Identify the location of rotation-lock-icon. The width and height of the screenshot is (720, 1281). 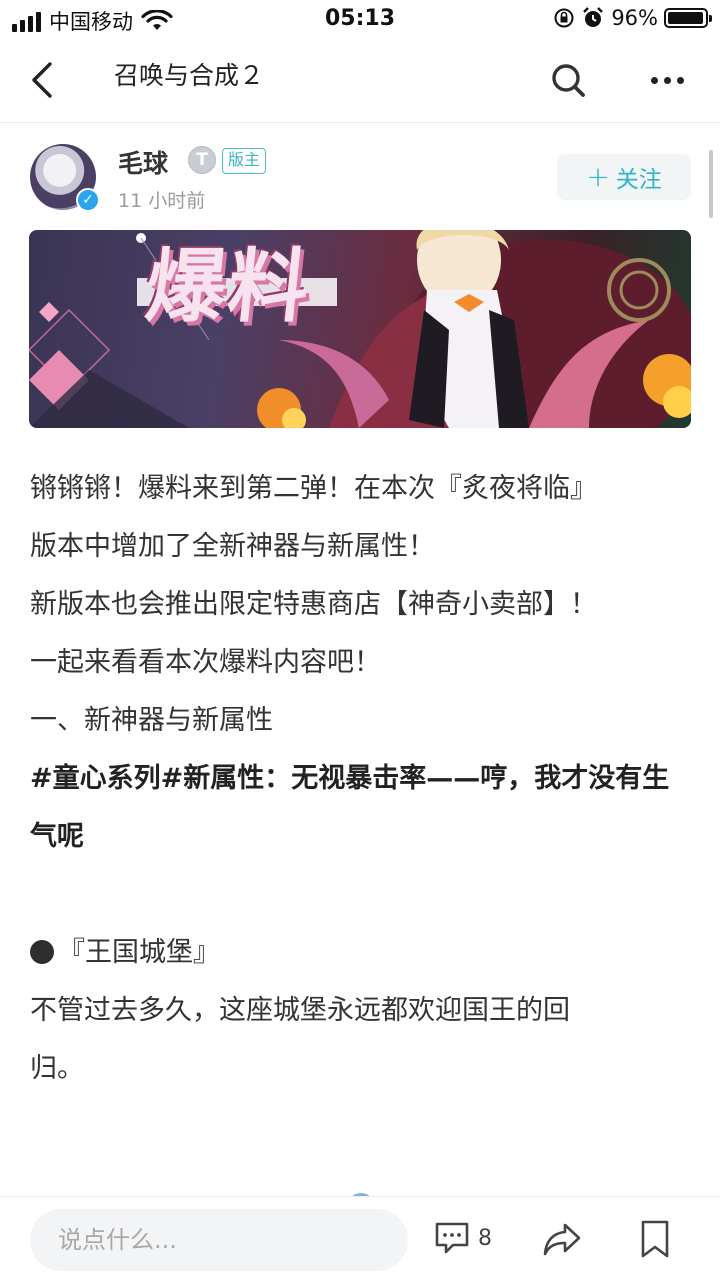
(564, 18).